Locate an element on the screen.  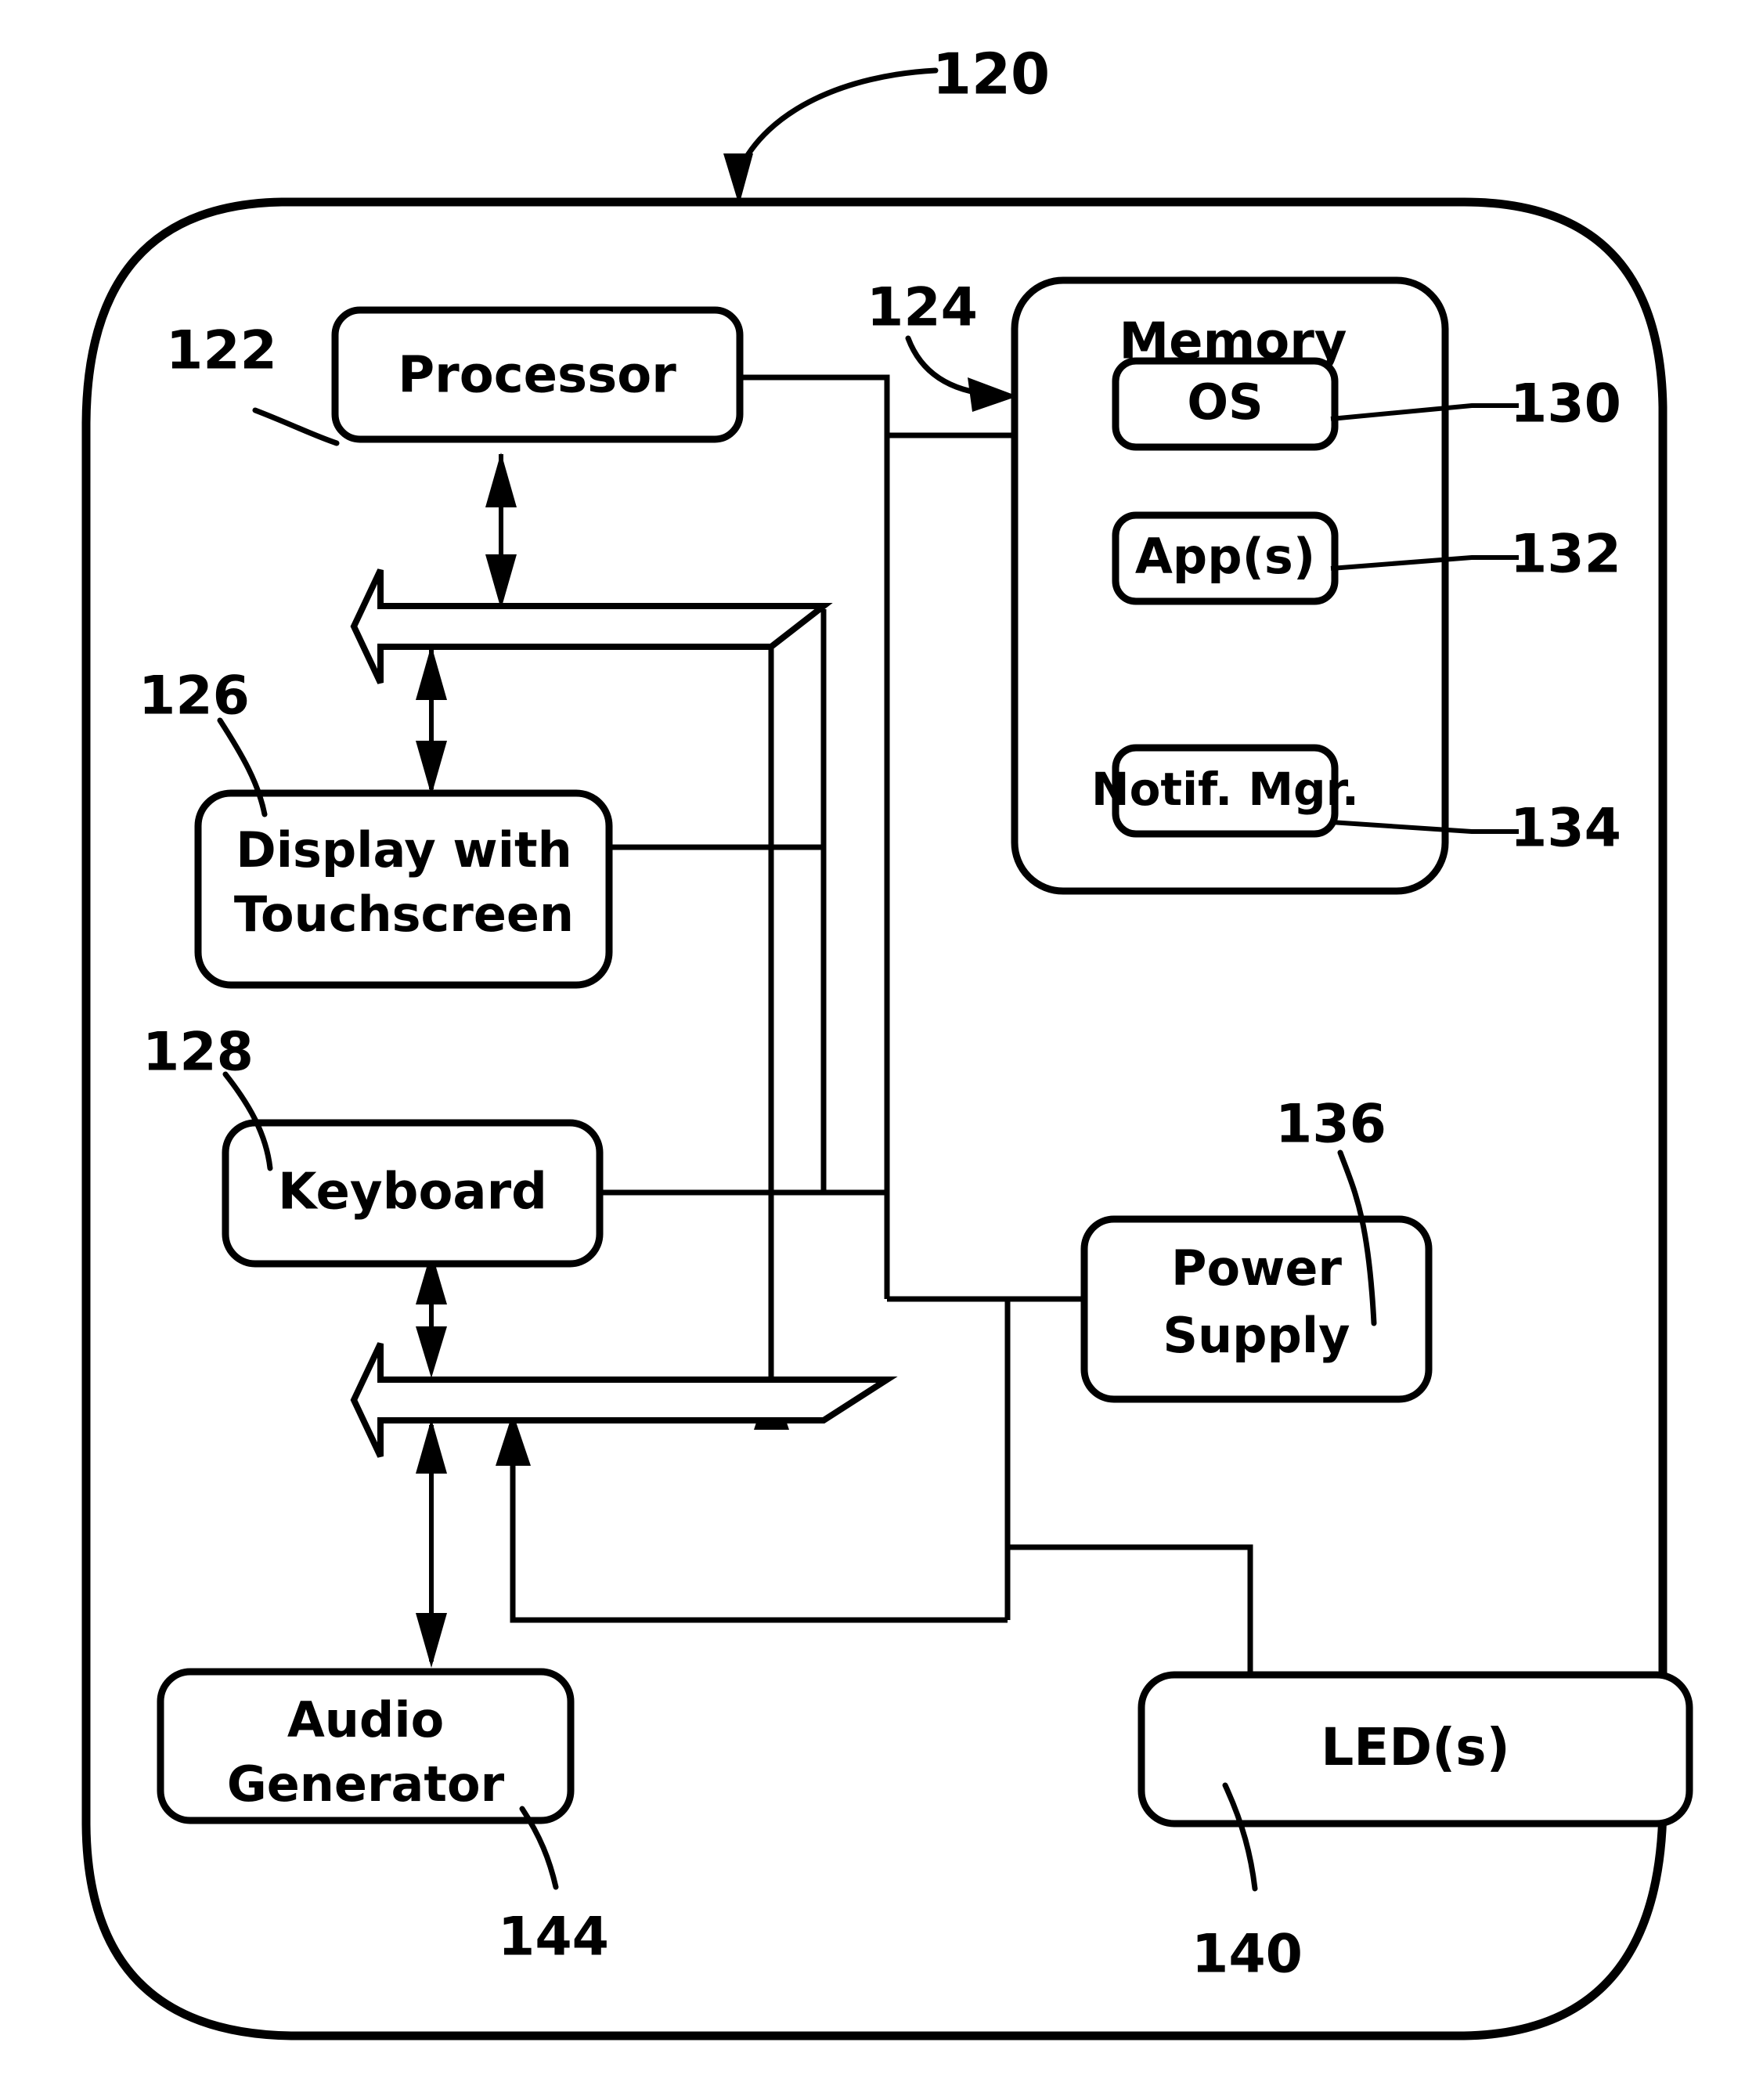
arrowhead-down-lowerbus is located at coordinates (431, 1352).